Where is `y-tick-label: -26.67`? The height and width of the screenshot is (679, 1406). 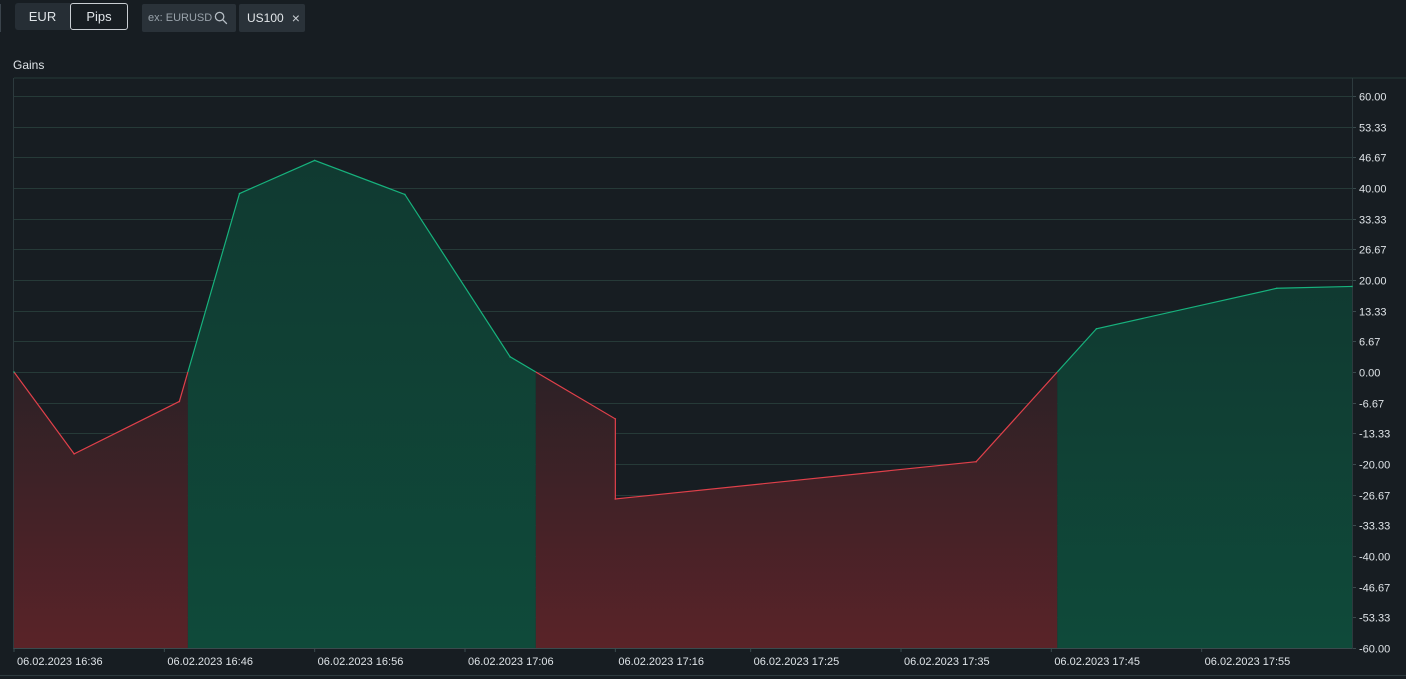
y-tick-label: -26.67 is located at coordinates (1374, 497).